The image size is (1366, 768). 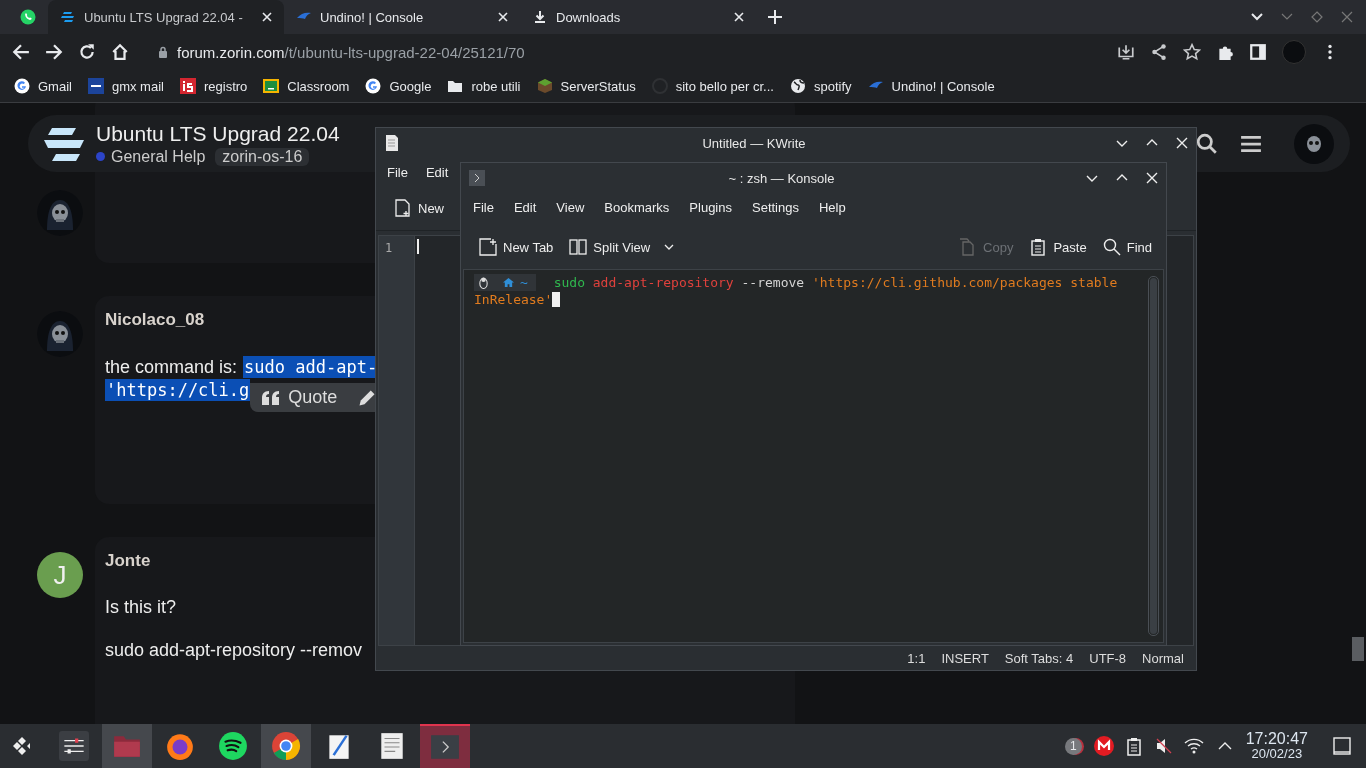 What do you see at coordinates (128, 561) in the screenshot?
I see `post-author: Jonte` at bounding box center [128, 561].